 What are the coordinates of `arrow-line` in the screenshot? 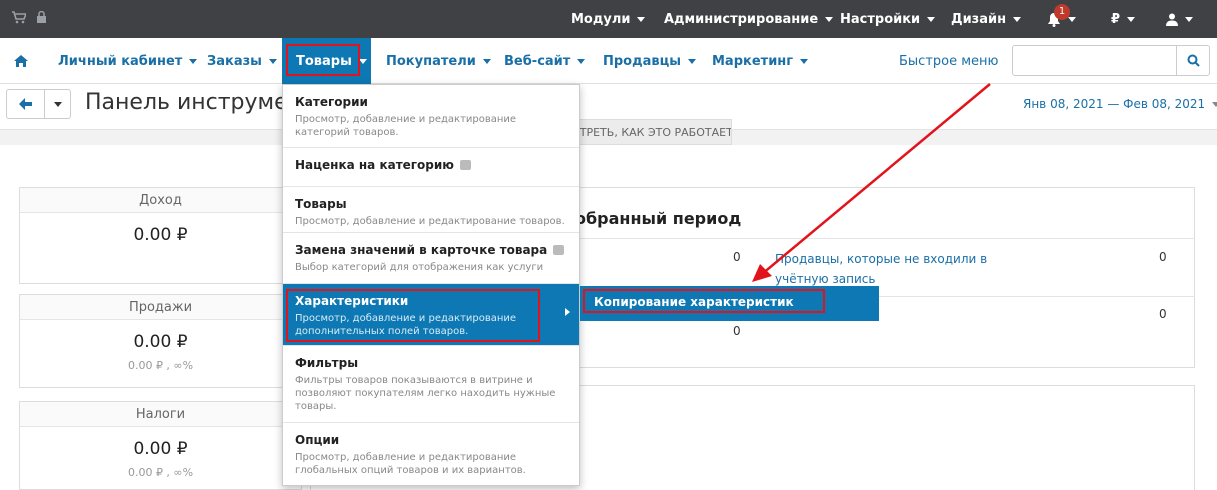 It's located at (876, 179).